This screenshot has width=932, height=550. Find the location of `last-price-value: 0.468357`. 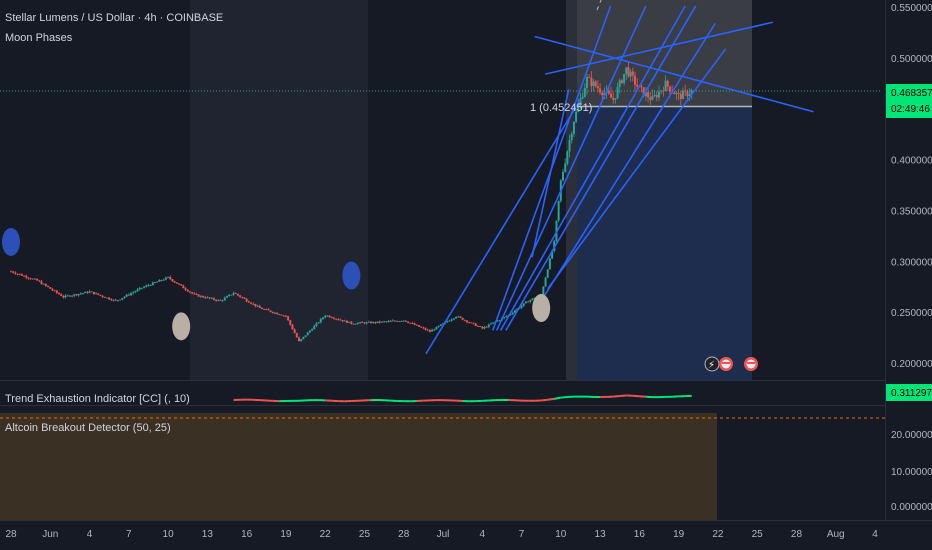

last-price-value: 0.468357 is located at coordinates (911, 93).